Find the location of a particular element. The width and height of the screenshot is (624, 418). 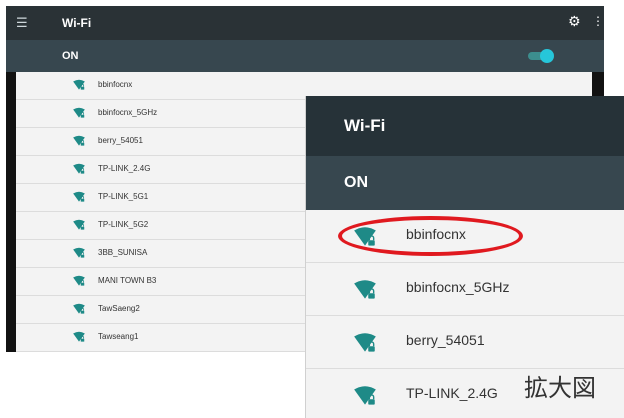

zoom-caption: 拡大図 is located at coordinates (560, 388).